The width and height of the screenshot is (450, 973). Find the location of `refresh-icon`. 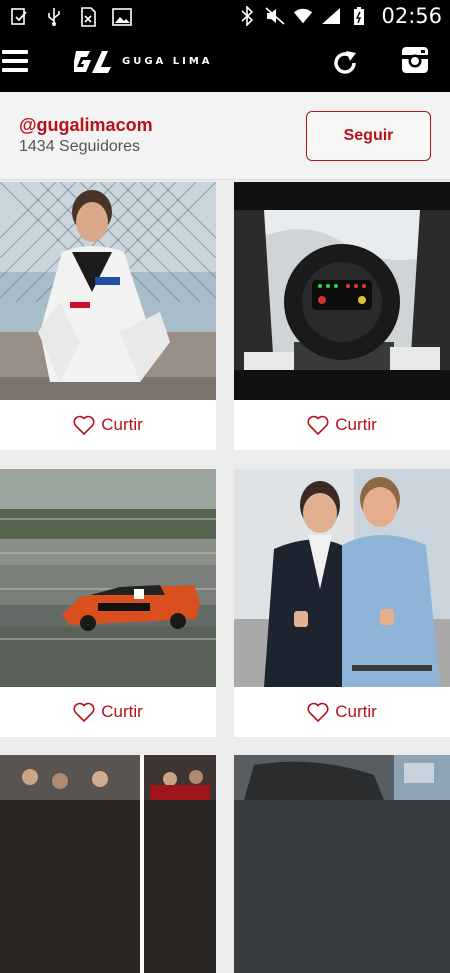

refresh-icon is located at coordinates (345, 63).